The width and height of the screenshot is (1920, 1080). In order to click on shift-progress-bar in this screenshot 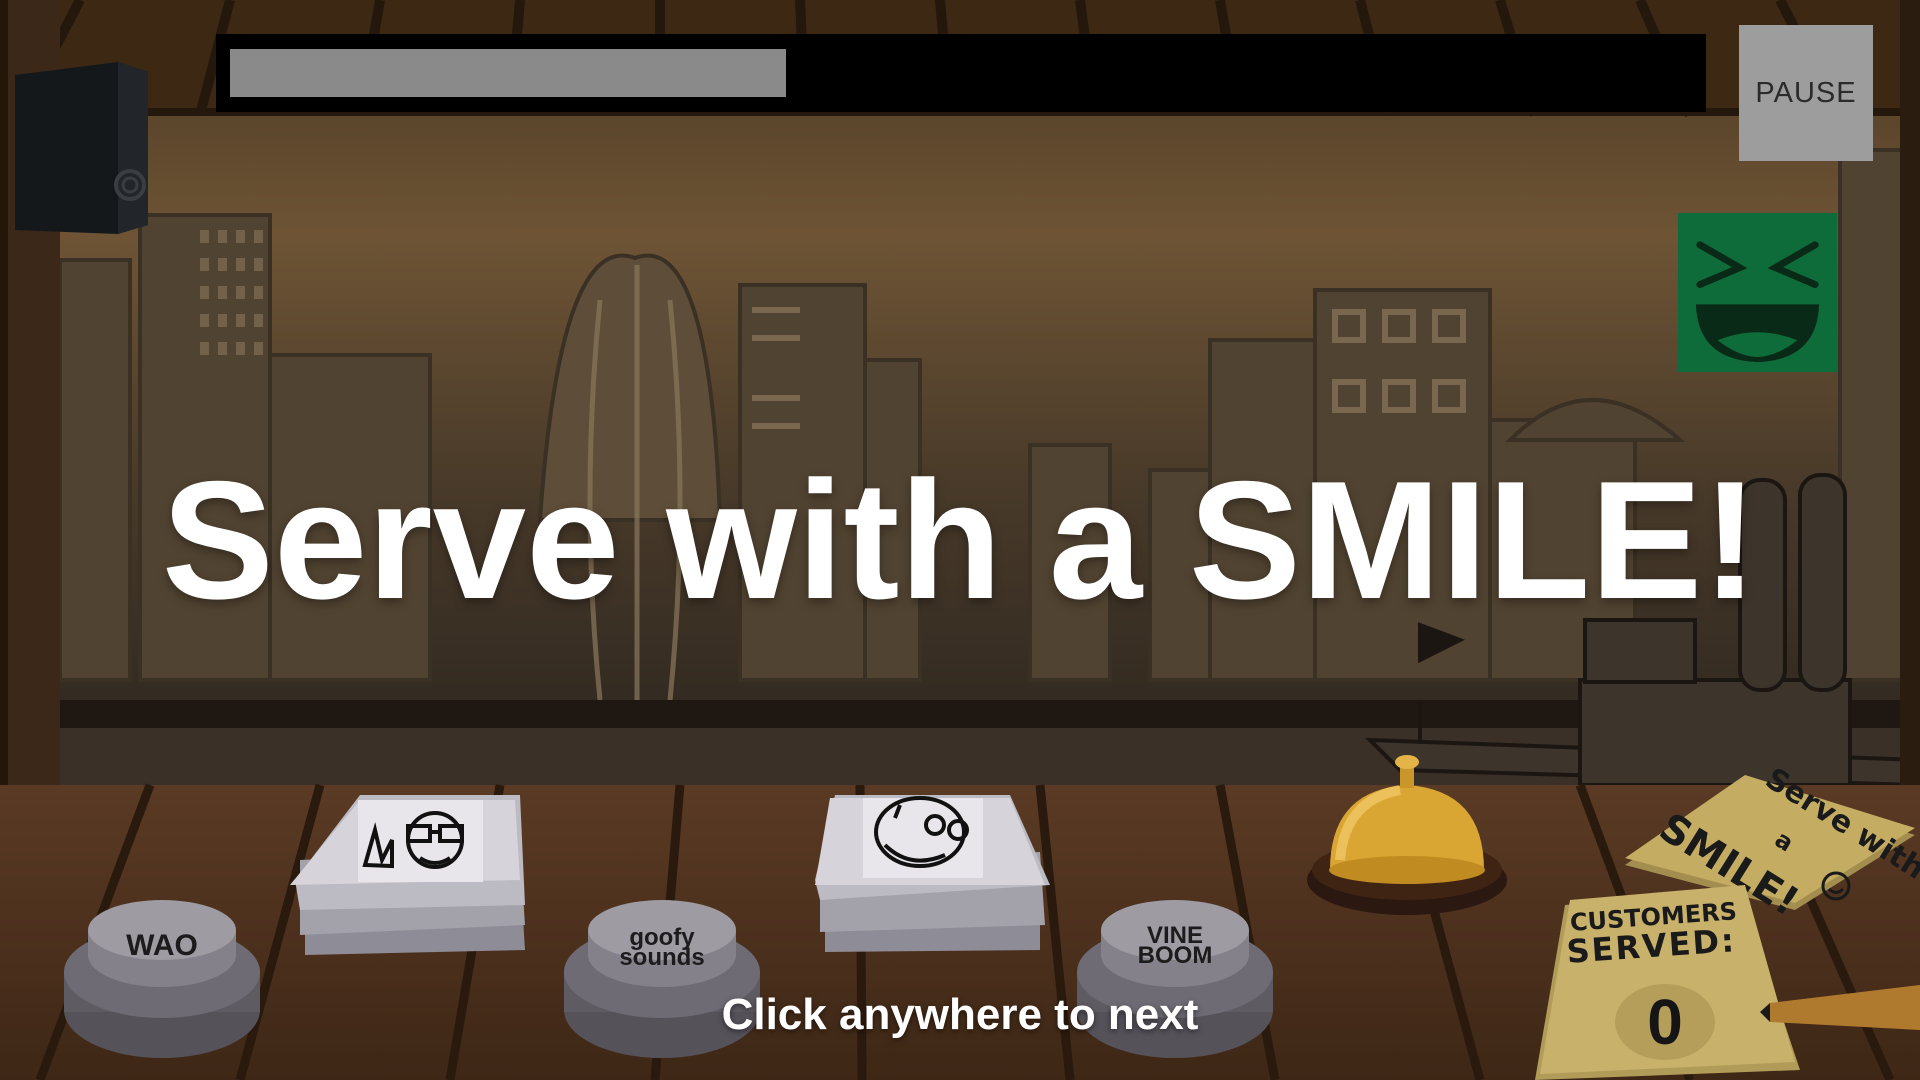, I will do `click(961, 73)`.